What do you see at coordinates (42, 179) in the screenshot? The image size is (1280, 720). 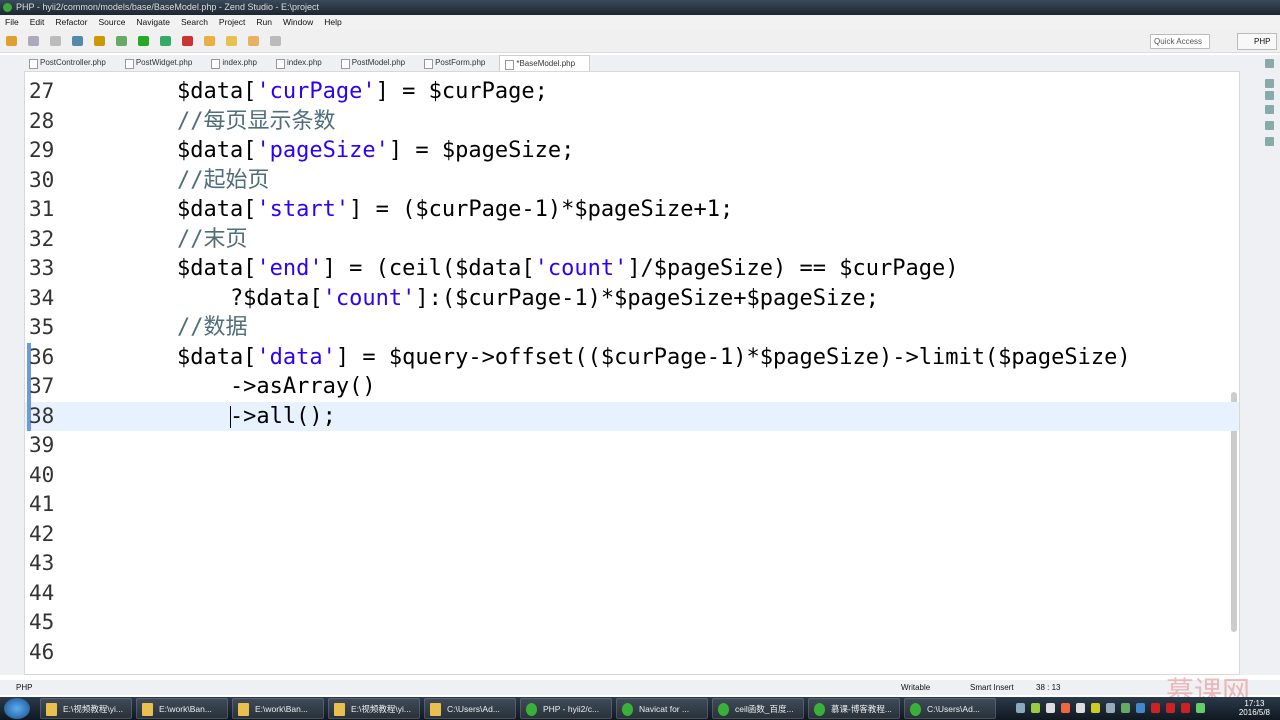 I see `line-number: 30` at bounding box center [42, 179].